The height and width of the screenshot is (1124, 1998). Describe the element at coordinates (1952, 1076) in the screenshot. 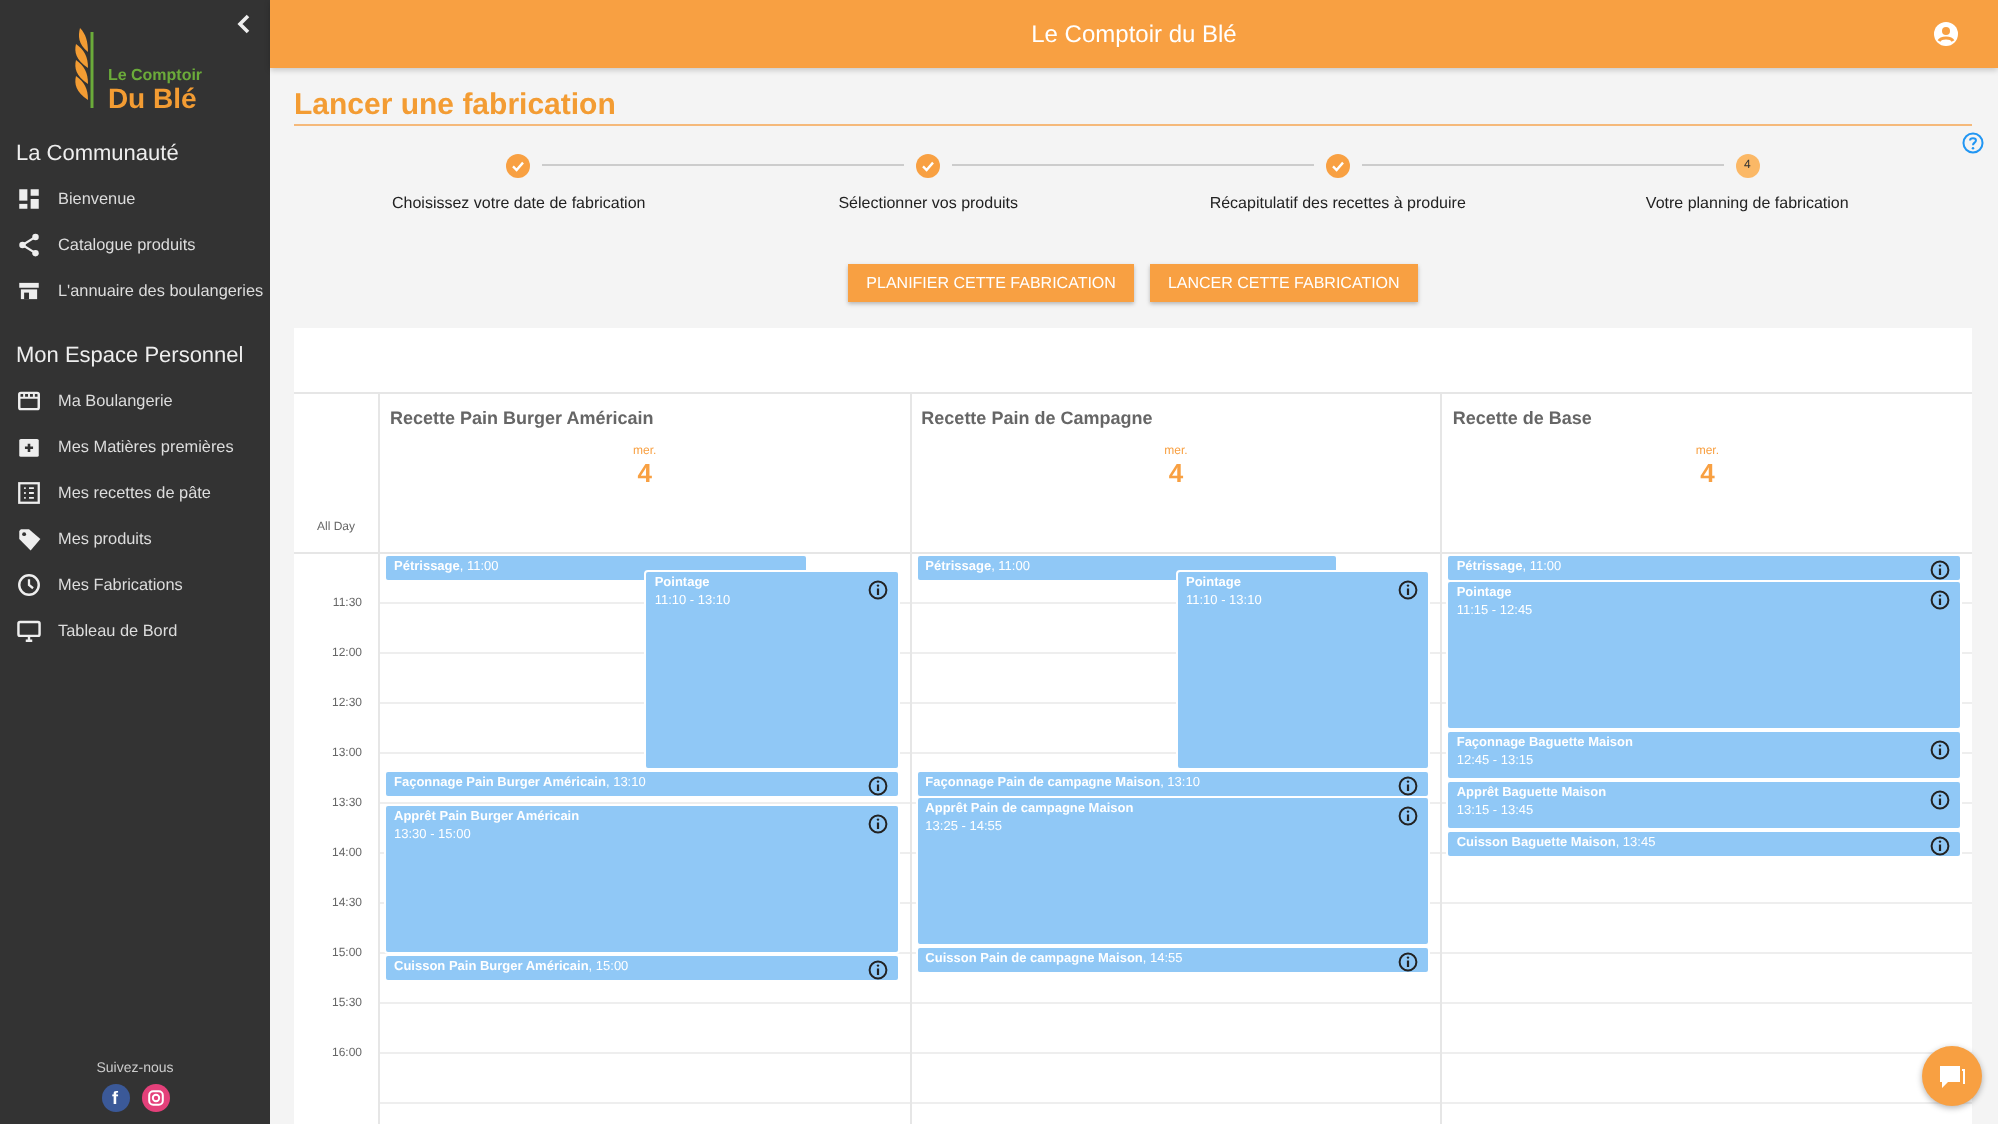

I see `chat-bubble-icon` at that location.